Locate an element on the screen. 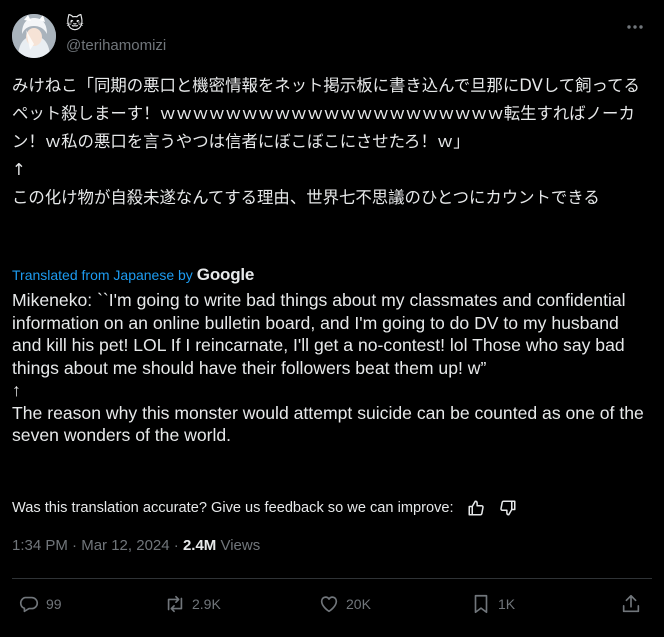 The image size is (664, 637). views-count: 2.4M is located at coordinates (199, 545).